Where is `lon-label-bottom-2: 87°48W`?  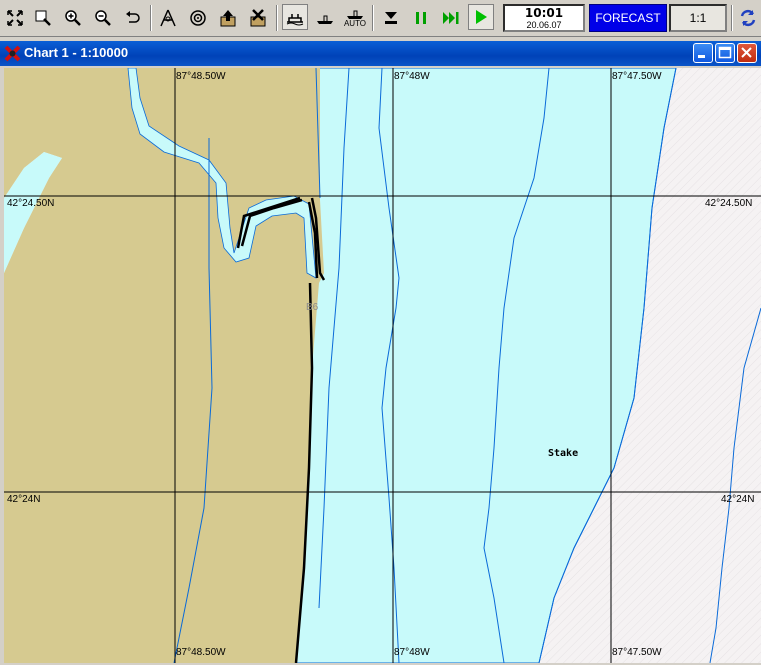
lon-label-bottom-2: 87°48W is located at coordinates (412, 652).